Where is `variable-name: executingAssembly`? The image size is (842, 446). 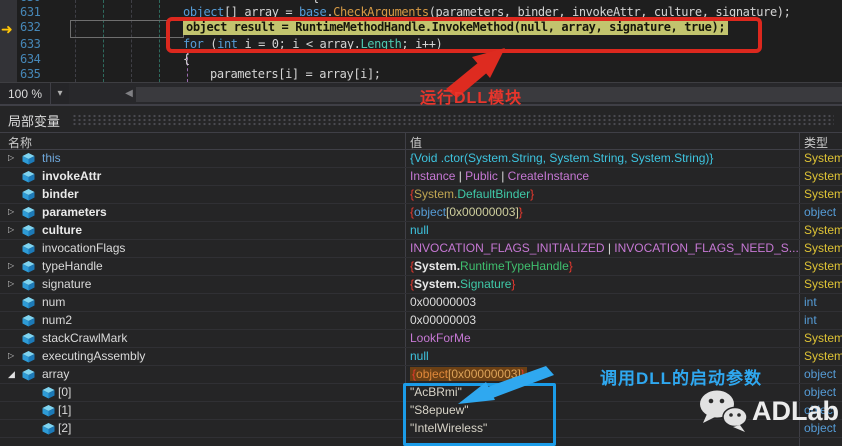
variable-name: executingAssembly is located at coordinates (94, 356).